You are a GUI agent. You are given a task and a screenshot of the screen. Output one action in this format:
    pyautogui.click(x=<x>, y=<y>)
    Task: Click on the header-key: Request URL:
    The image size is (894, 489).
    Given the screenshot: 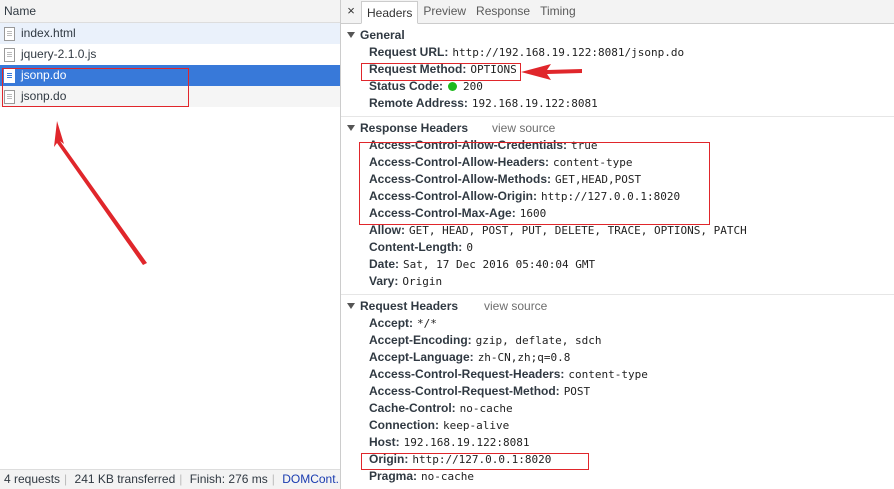 What is the action you would take?
    pyautogui.click(x=409, y=52)
    